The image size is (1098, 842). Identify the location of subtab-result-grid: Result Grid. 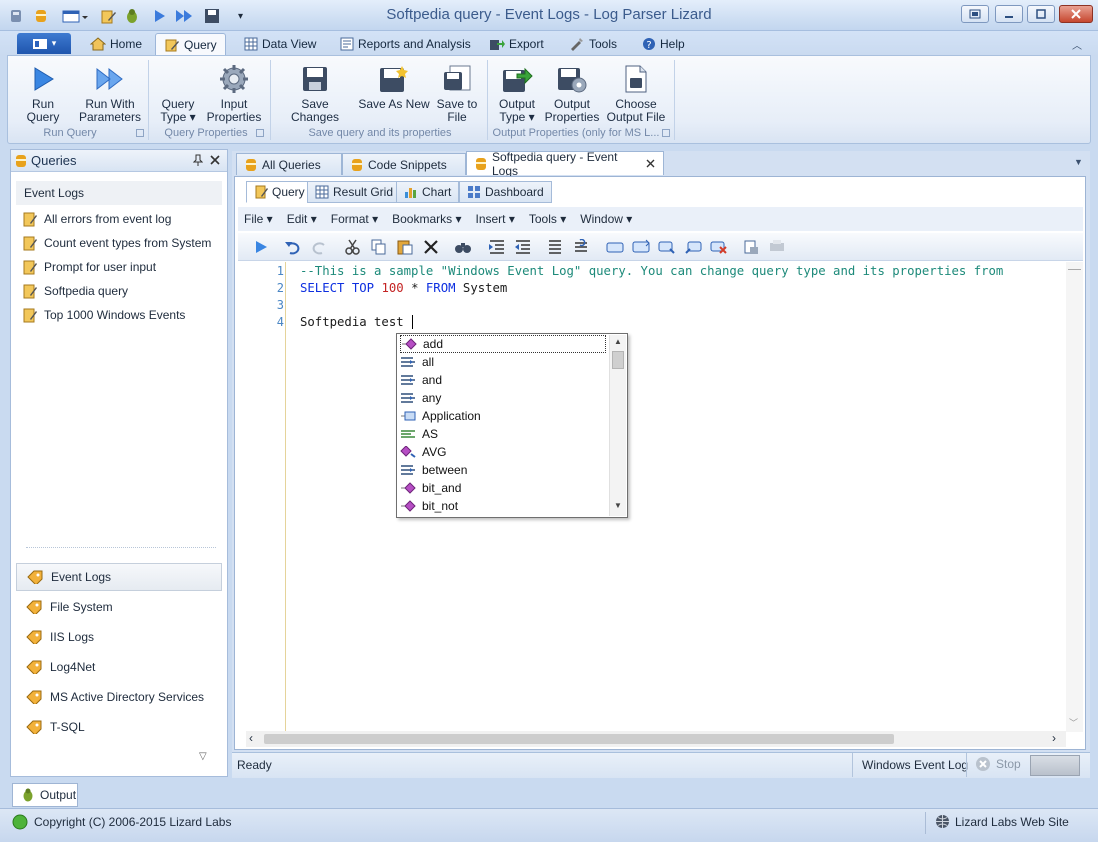
(354, 192).